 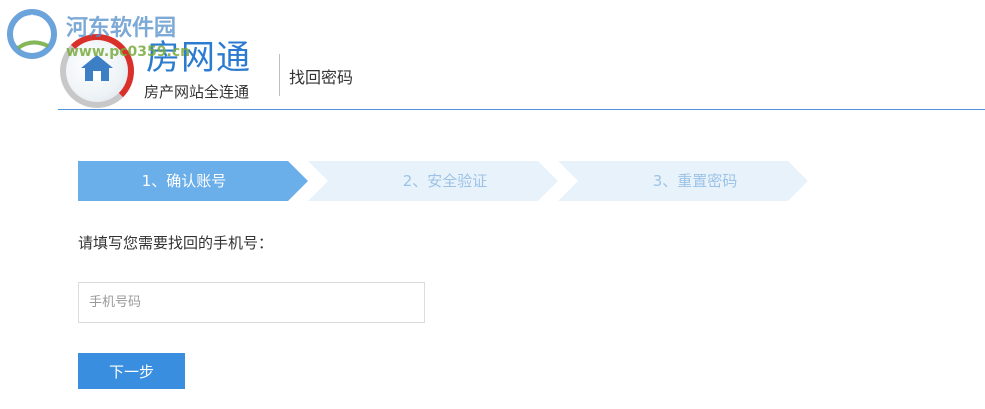 I want to click on next-step-button: 下一步, so click(x=131, y=371).